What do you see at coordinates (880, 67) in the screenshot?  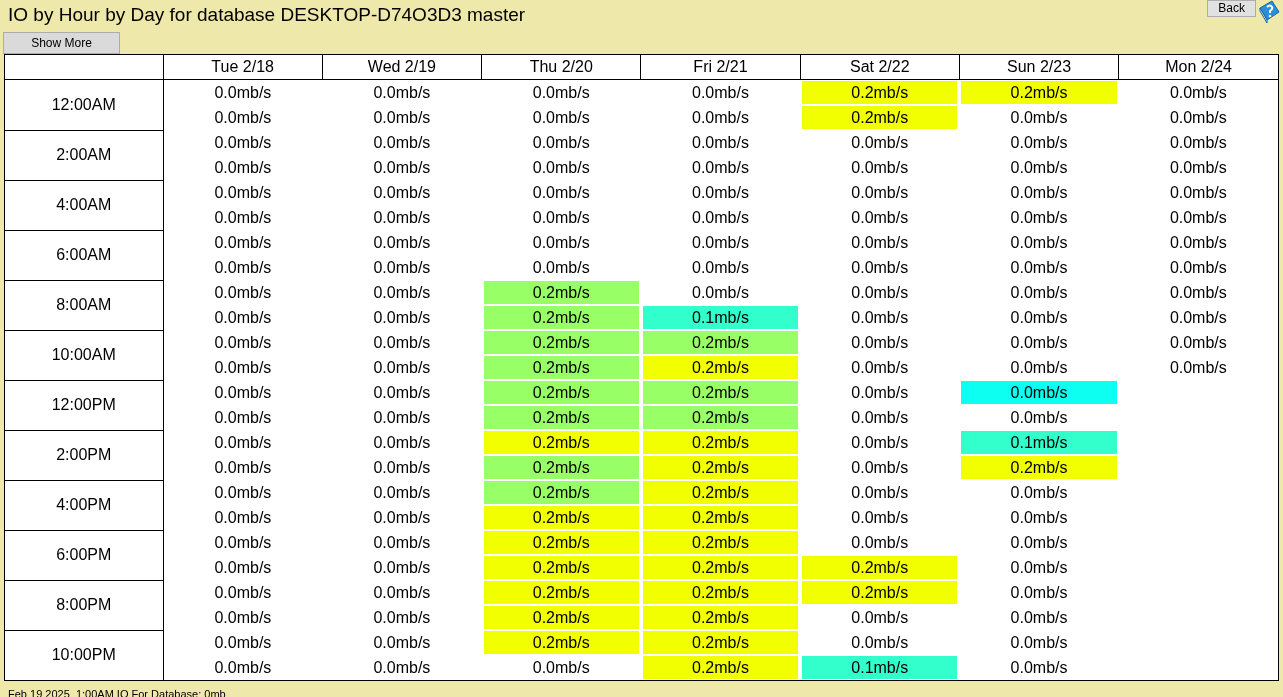 I see `day-header: Sat 2/22` at bounding box center [880, 67].